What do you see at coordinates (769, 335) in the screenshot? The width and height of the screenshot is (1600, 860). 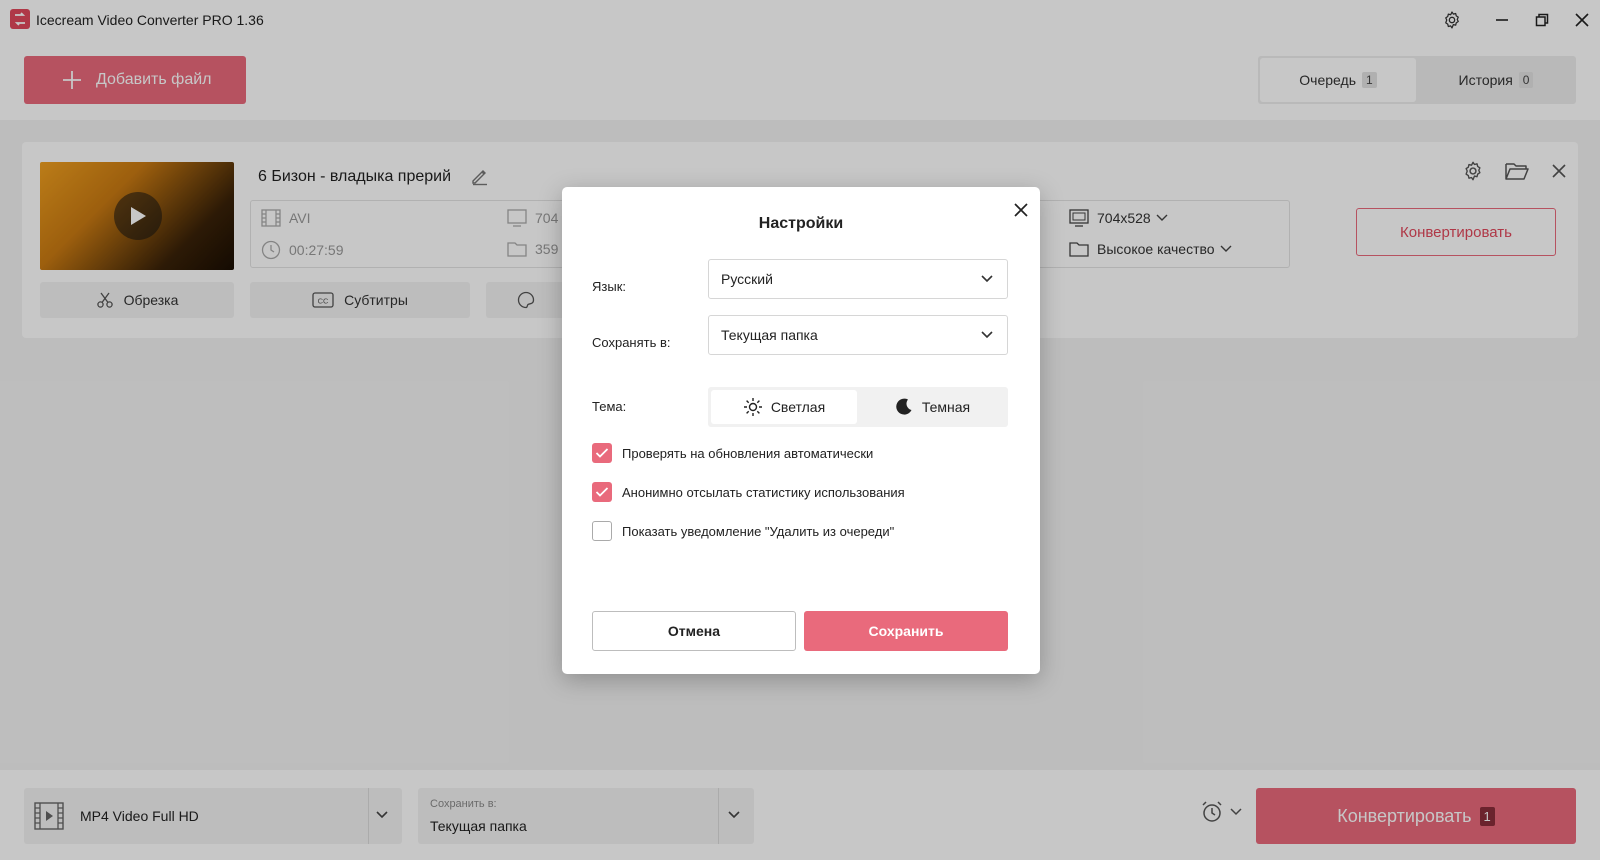 I see `save-to-value: Текущая папка` at bounding box center [769, 335].